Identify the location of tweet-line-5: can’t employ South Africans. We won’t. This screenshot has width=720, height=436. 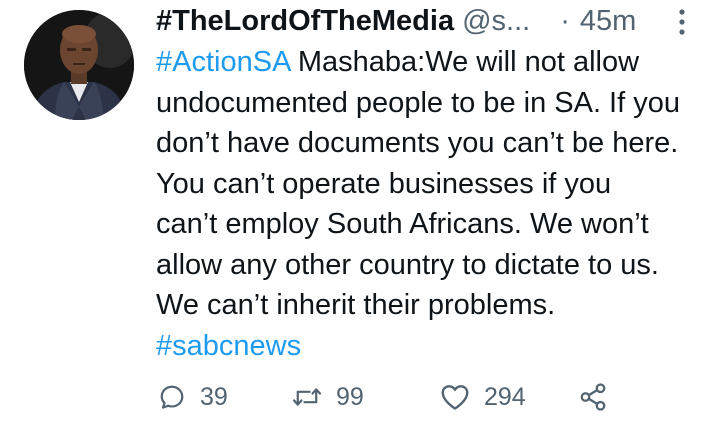
(402, 224).